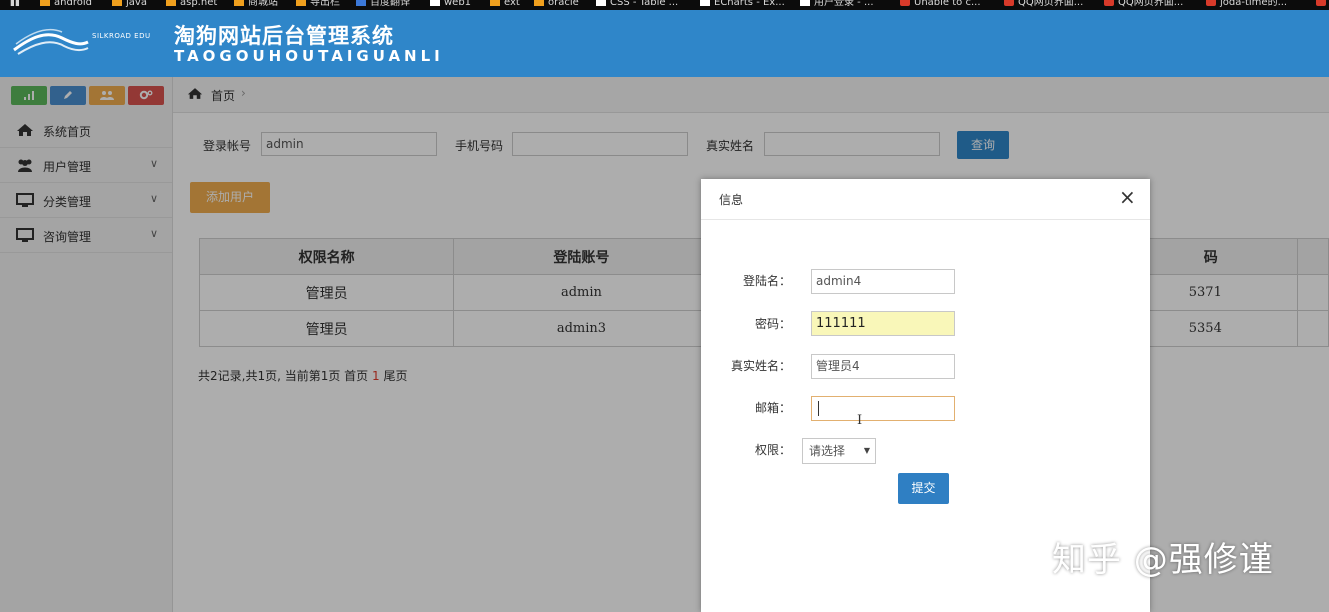 Image resolution: width=1329 pixels, height=612 pixels. What do you see at coordinates (15, 5) in the screenshot?
I see `apps-icon: ▮▮` at bounding box center [15, 5].